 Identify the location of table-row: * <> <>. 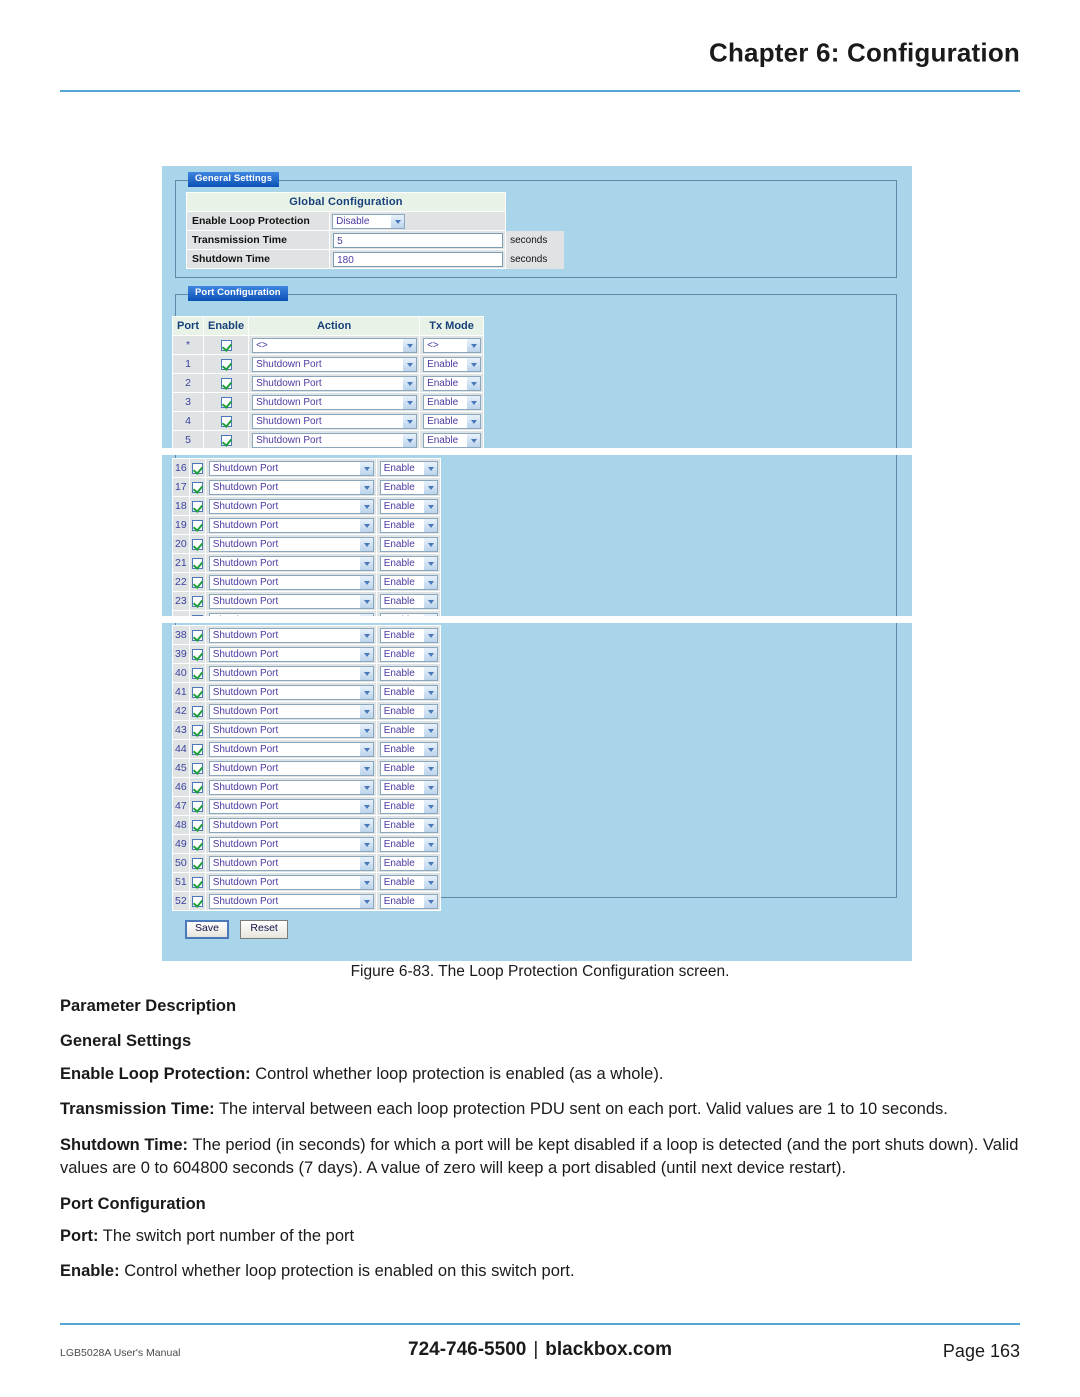
(328, 345).